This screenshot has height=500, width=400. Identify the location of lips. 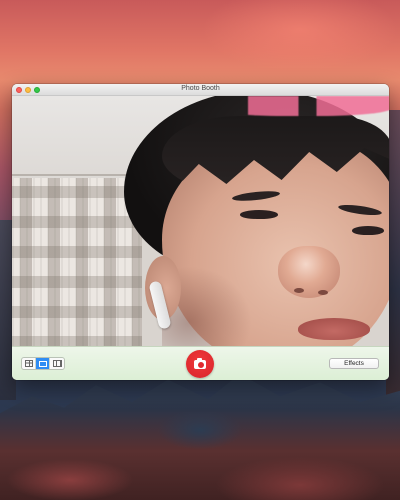
(334, 329).